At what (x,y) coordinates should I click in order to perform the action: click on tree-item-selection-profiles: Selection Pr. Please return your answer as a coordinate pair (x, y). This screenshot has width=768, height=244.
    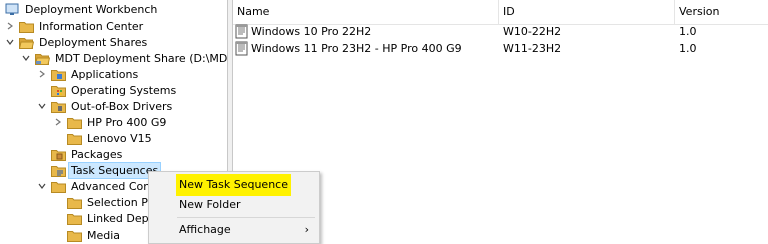
    Looking at the image, I should click on (103, 202).